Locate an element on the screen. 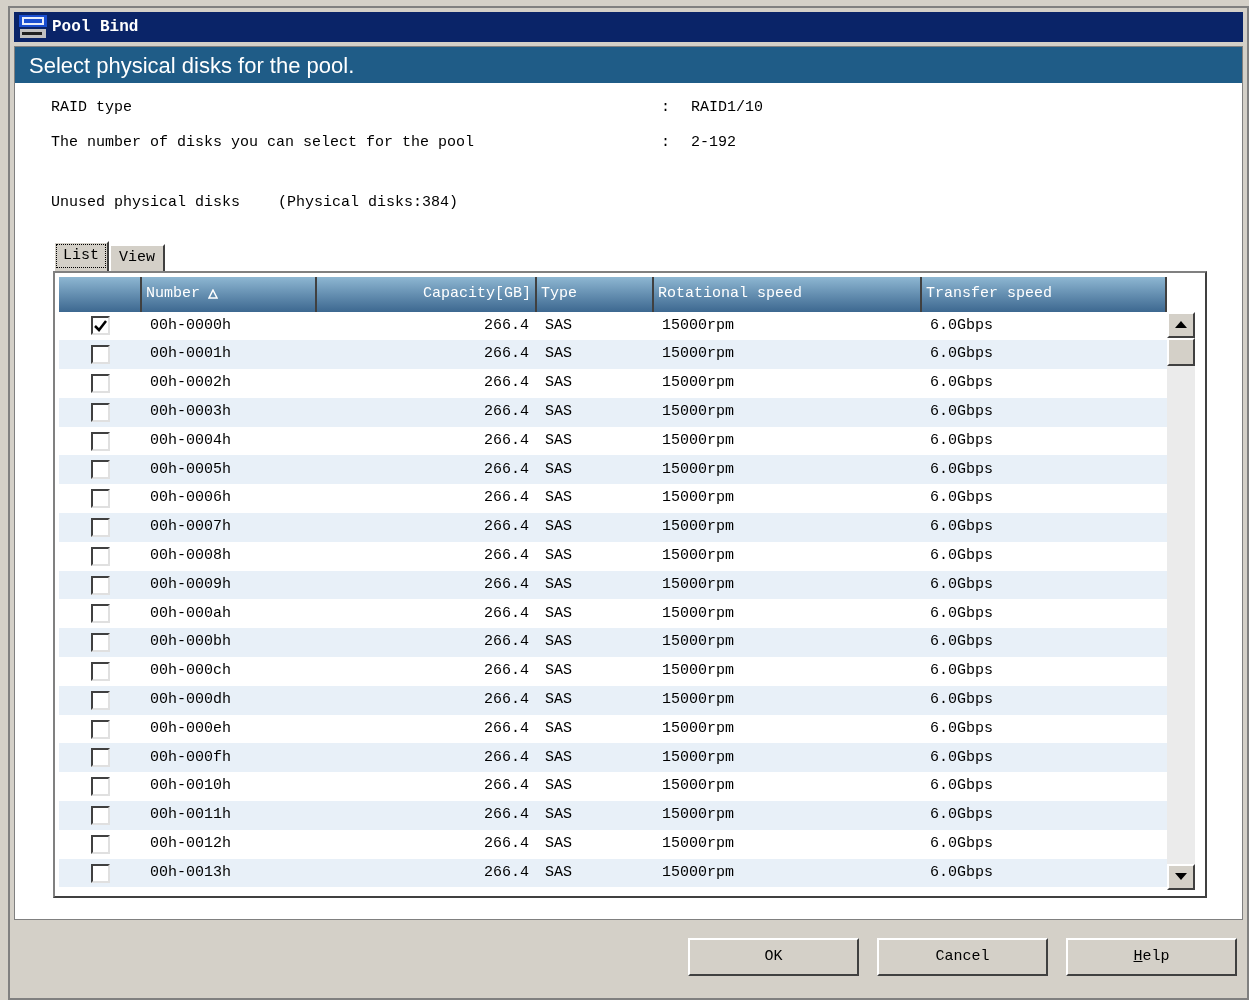 The height and width of the screenshot is (1000, 1249). tab: View is located at coordinates (137, 257).